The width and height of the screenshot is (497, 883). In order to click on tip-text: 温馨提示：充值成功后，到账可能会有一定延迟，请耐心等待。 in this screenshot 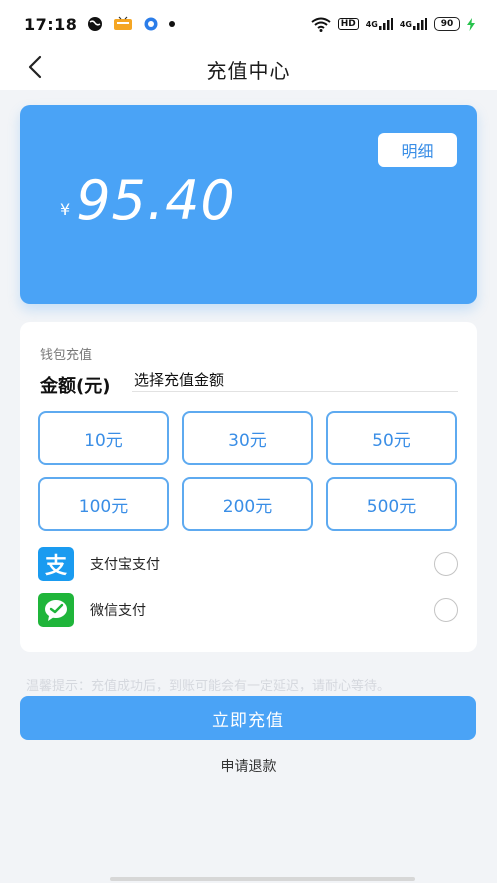, I will do `click(208, 686)`.